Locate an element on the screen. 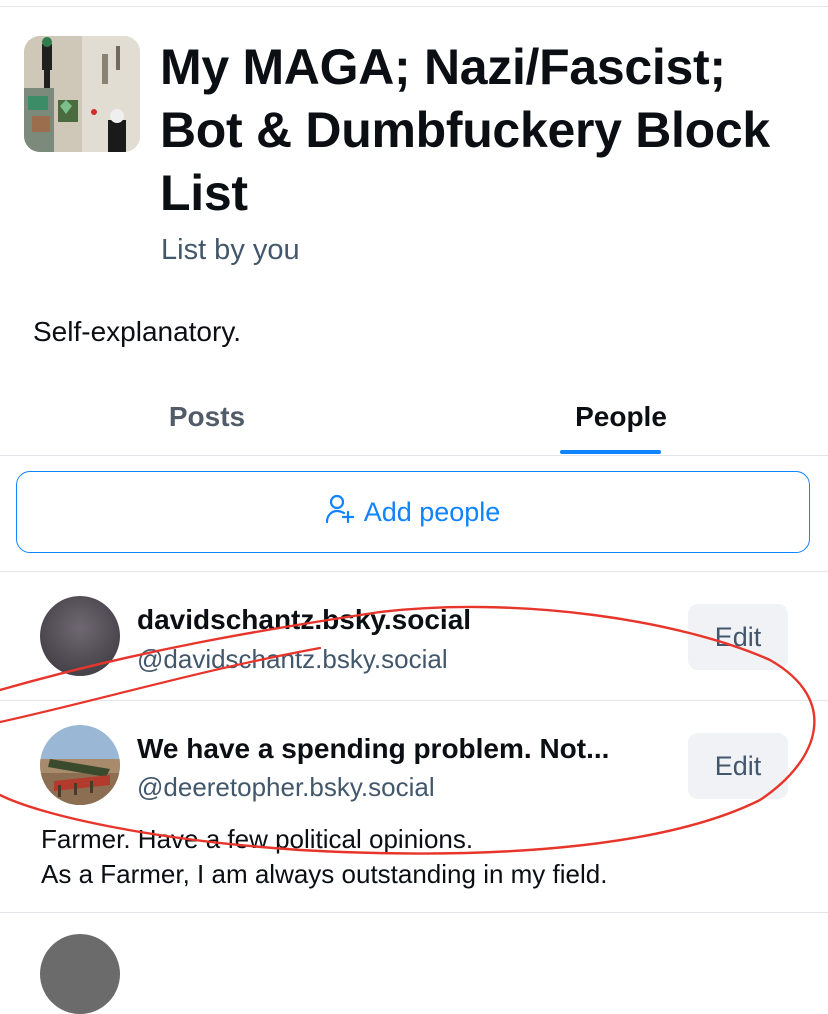 The image size is (828, 1014). list-byline: List by you is located at coordinates (230, 250).